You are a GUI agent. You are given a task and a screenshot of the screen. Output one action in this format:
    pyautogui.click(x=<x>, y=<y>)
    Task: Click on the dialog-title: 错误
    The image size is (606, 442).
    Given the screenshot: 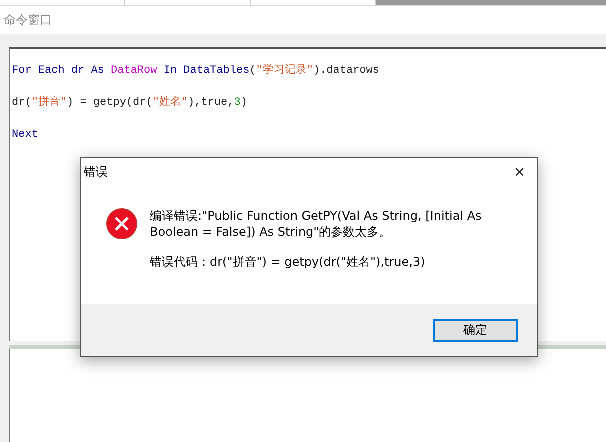 What is the action you would take?
    pyautogui.click(x=96, y=172)
    